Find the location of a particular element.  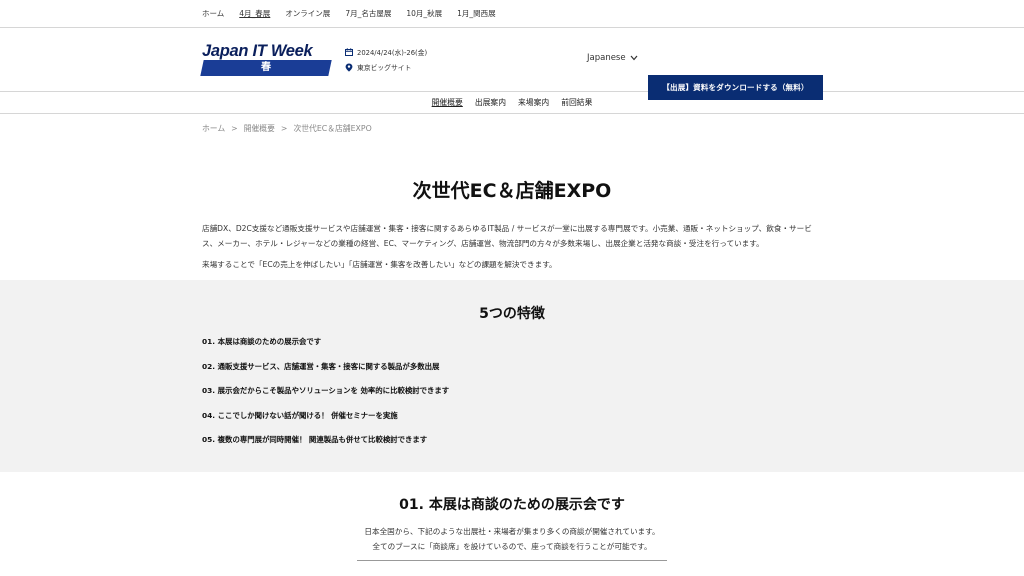

feature-01-desc-line-1: 日本全国から、下記のような出展社・来場者が集まり多くの商談が開催されています。 is located at coordinates (512, 531).